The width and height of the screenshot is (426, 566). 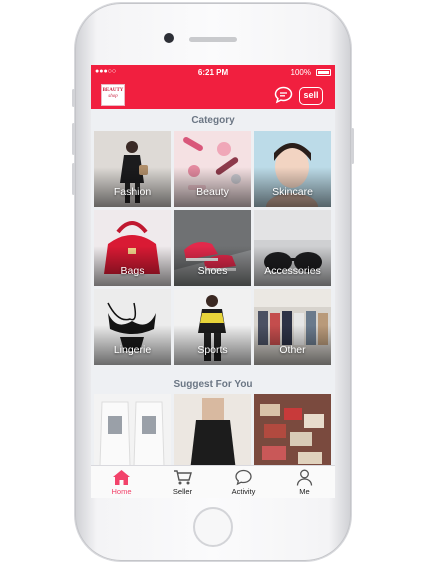 I want to click on tab-me: Me, so click(x=304, y=482).